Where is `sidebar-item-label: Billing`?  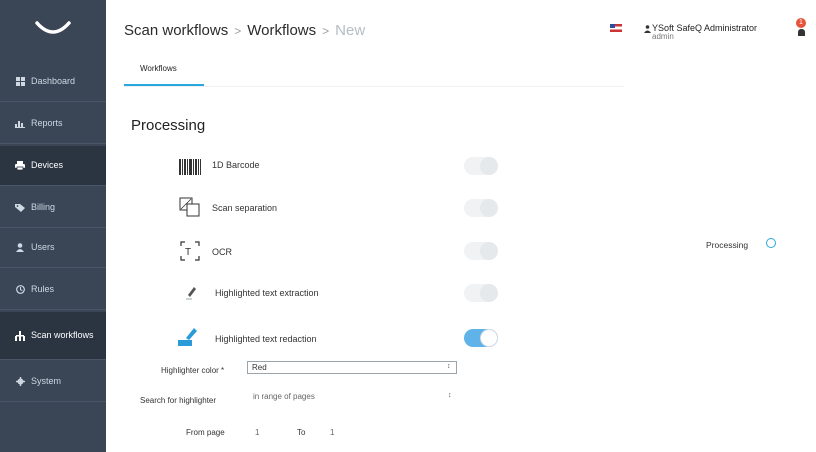
sidebar-item-label: Billing is located at coordinates (43, 207).